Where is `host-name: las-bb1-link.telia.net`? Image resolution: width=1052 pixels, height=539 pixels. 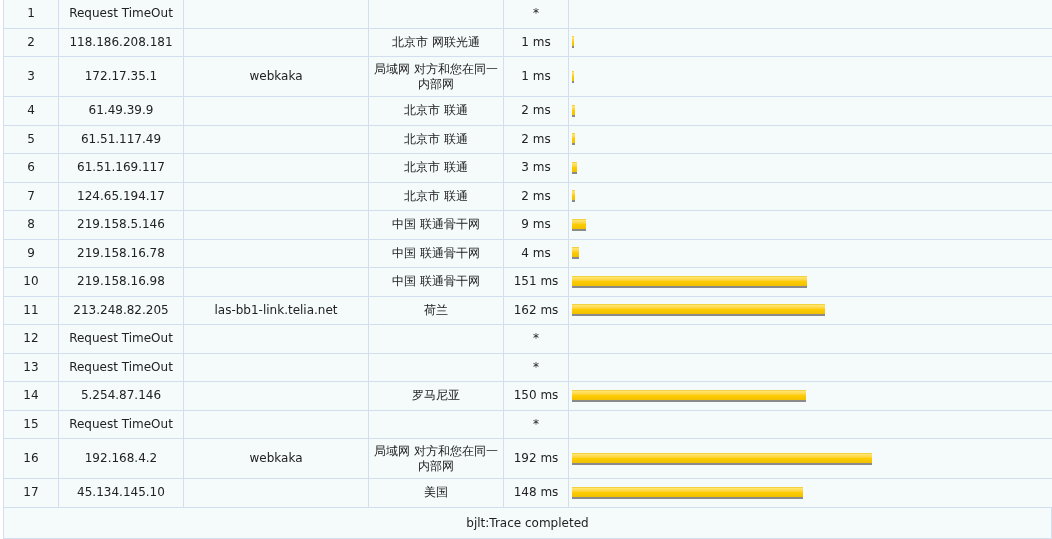
host-name: las-bb1-link.telia.net is located at coordinates (276, 310).